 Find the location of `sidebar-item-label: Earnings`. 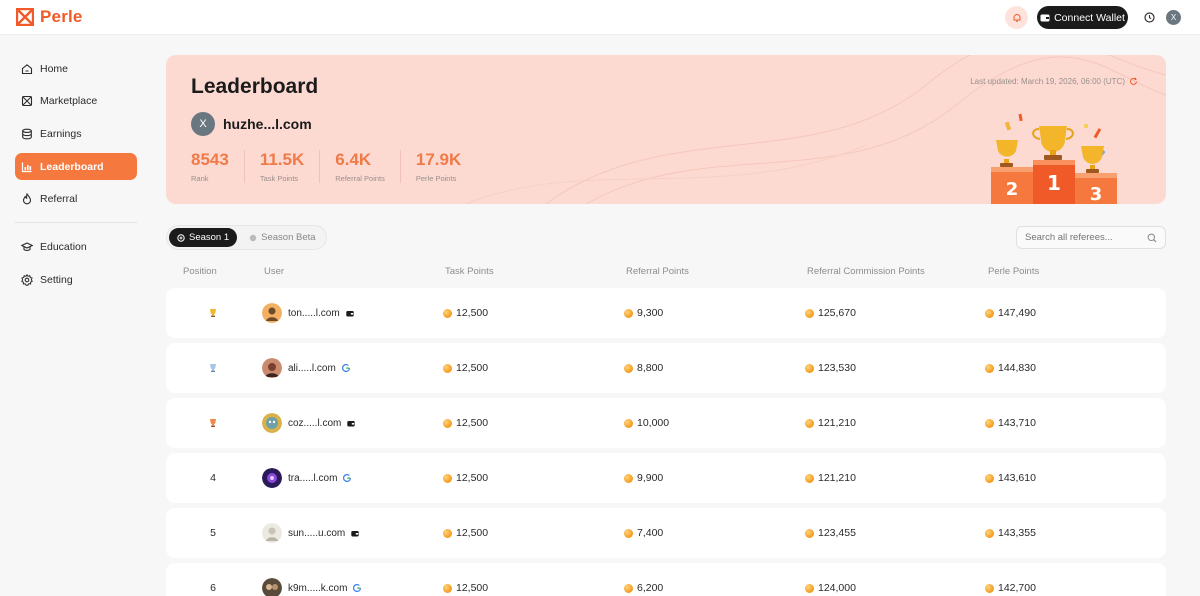

sidebar-item-label: Earnings is located at coordinates (61, 133).